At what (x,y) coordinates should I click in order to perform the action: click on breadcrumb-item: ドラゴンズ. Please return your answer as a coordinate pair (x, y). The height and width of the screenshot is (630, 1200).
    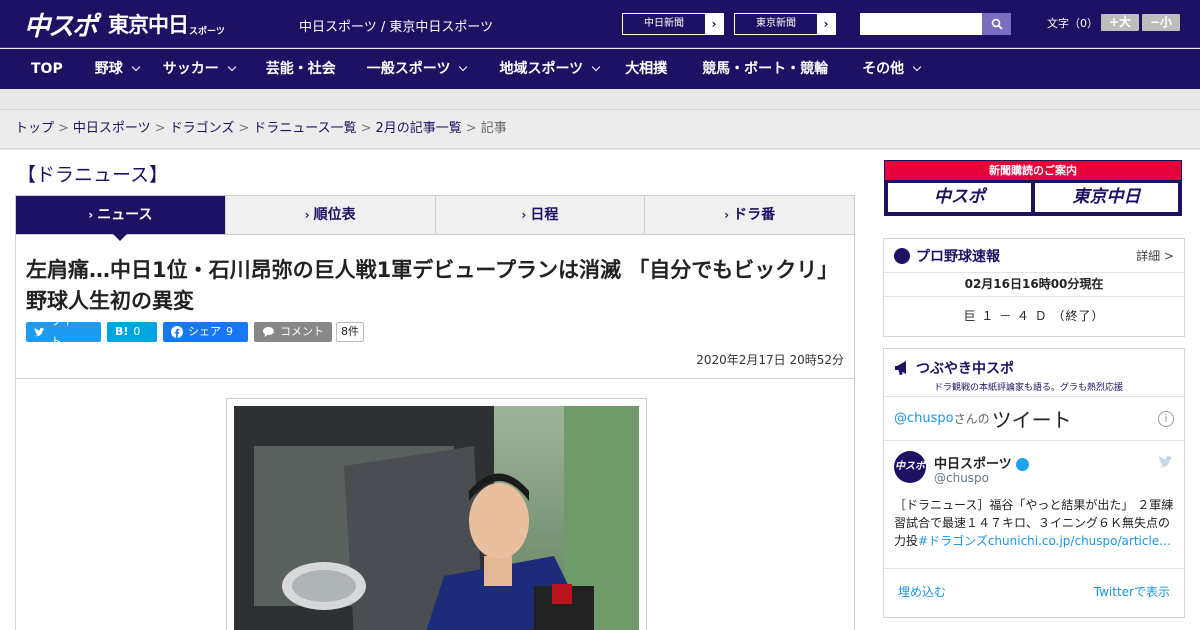
    Looking at the image, I should click on (202, 128).